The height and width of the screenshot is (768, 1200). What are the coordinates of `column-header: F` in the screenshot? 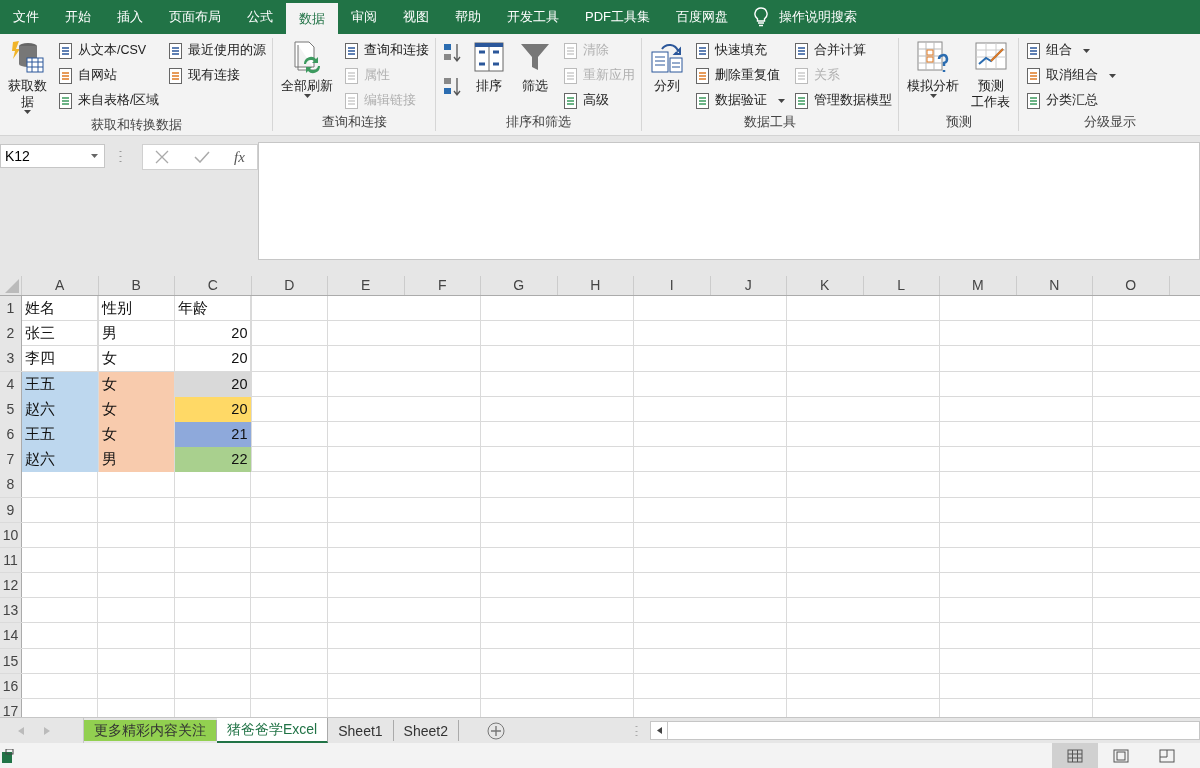 It's located at (442, 285).